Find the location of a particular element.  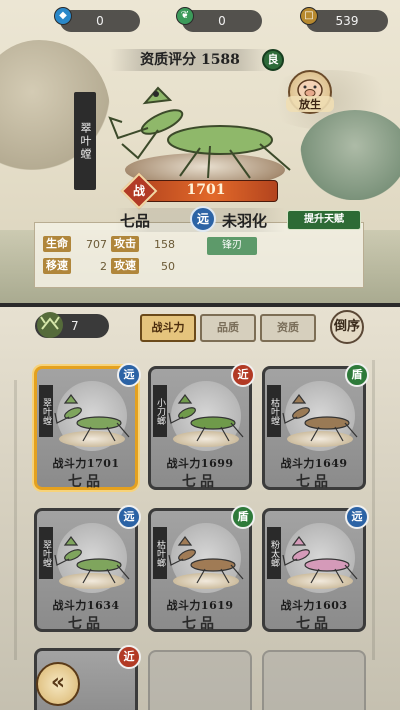

stat-value-attack: 158 is located at coordinates (164, 244).